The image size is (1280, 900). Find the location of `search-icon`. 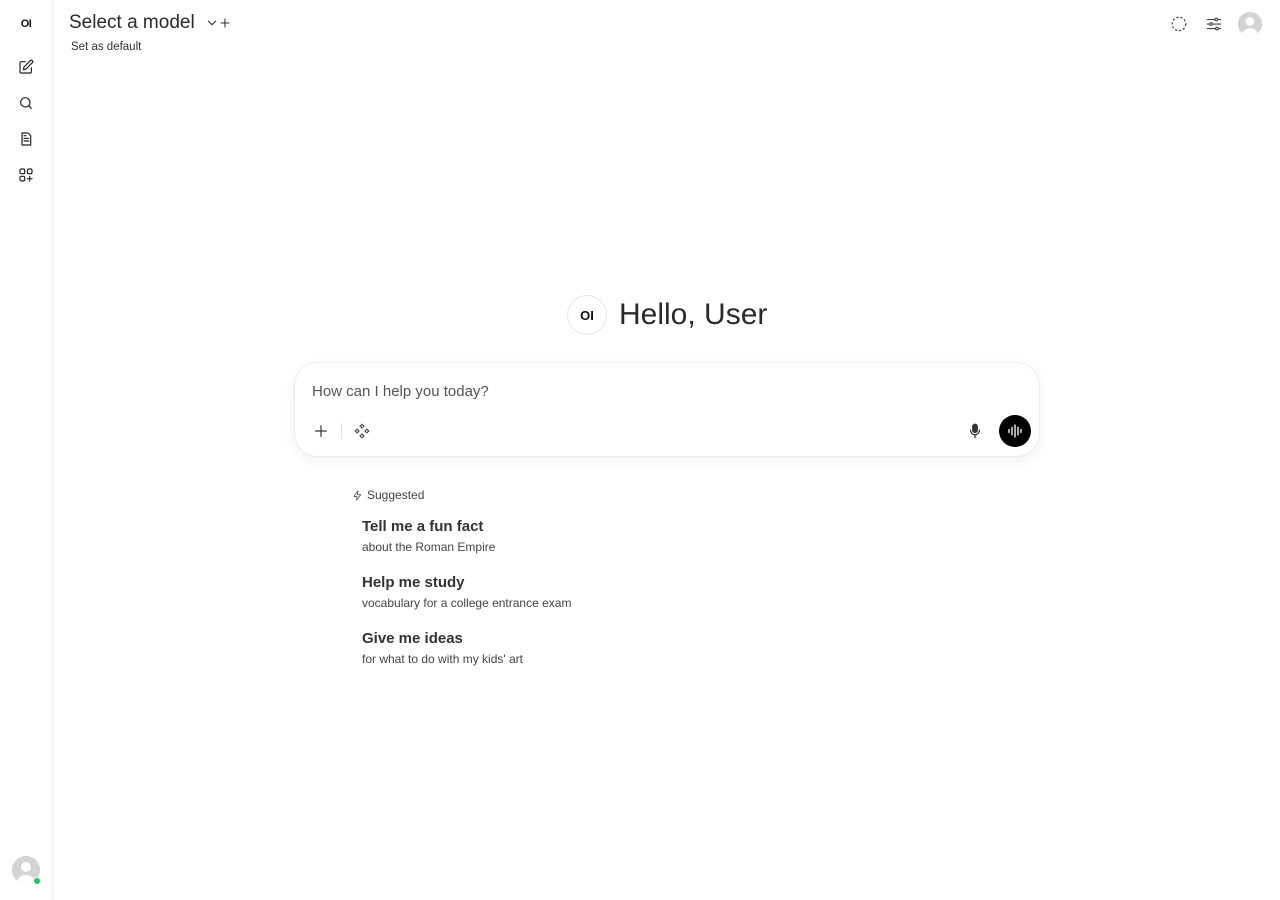

search-icon is located at coordinates (26, 103).